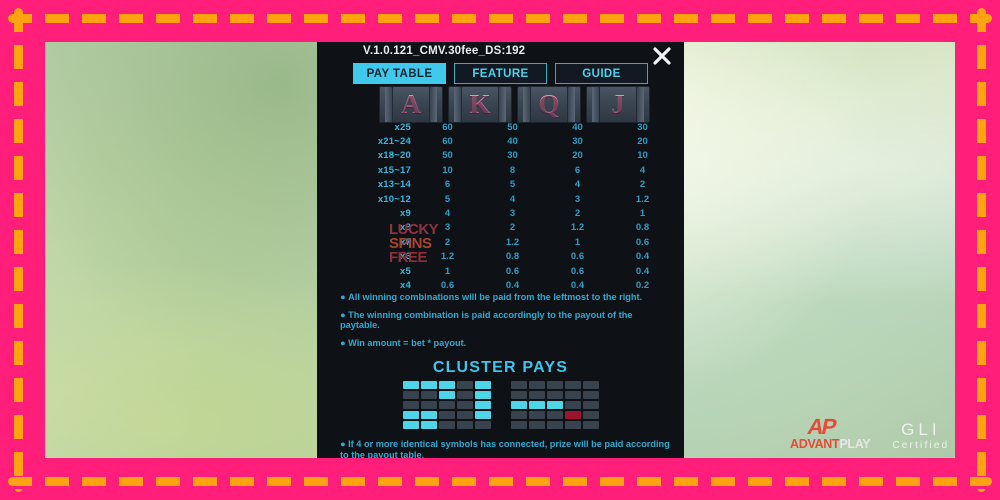 The width and height of the screenshot is (1000, 500). I want to click on paytable-row: x13~14 6 5 4 2, so click(500, 185).